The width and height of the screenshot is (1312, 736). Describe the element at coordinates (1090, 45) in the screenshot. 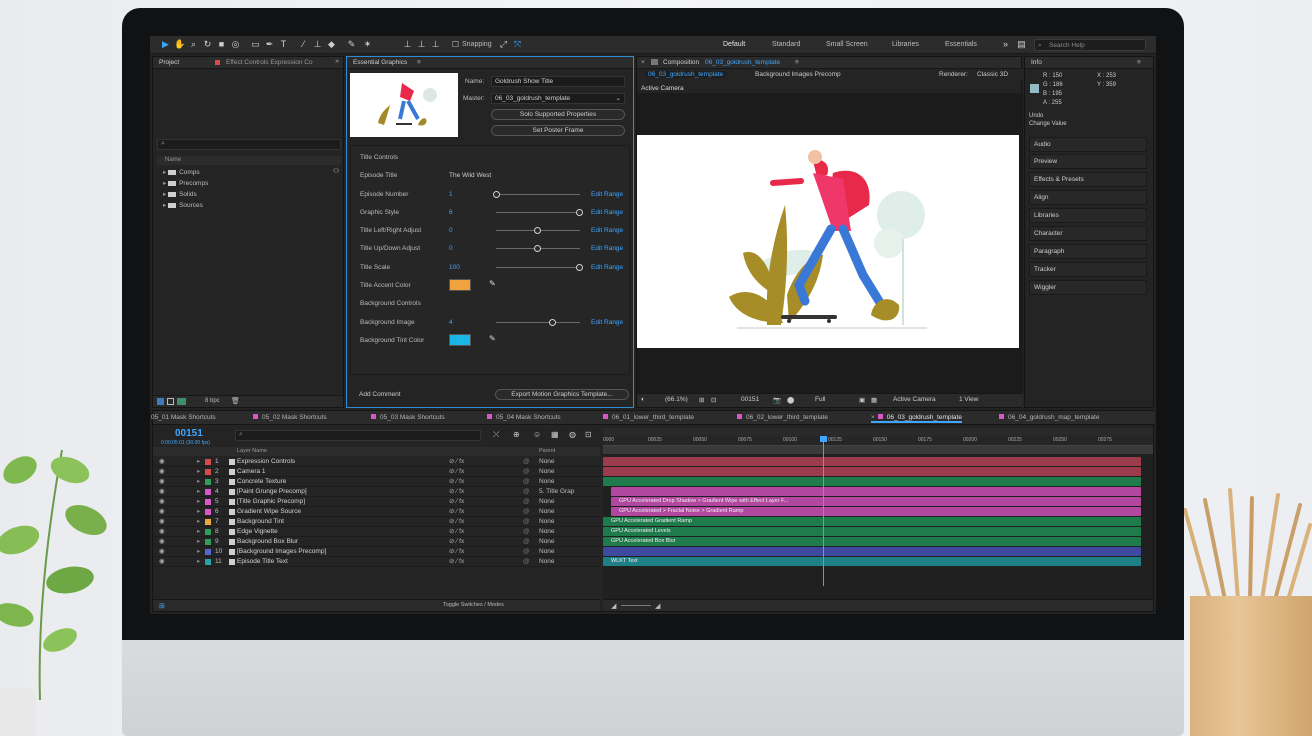

I see `search-help-input: ⌕ Search Help` at that location.